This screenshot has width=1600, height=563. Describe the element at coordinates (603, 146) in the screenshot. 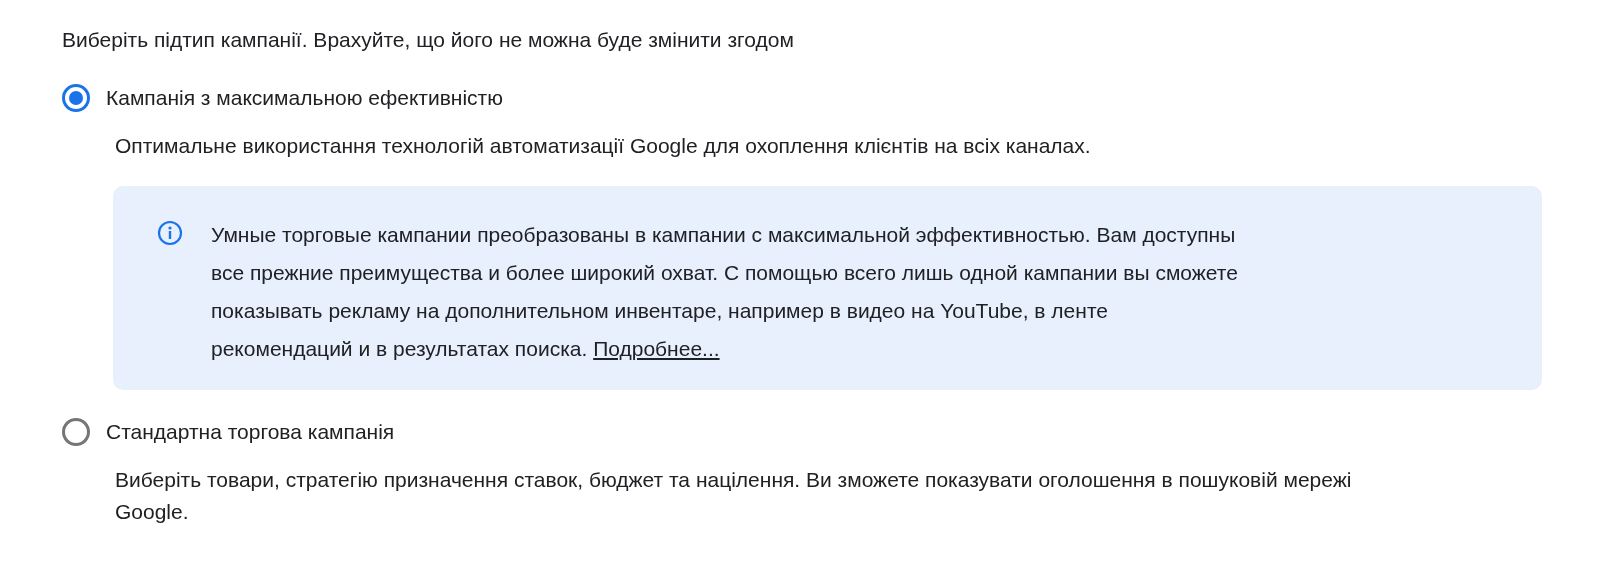

I see `option-description: Оптимальне використання технологій автоматизації Google для охоплення клієнтів на всіх каналах.` at that location.